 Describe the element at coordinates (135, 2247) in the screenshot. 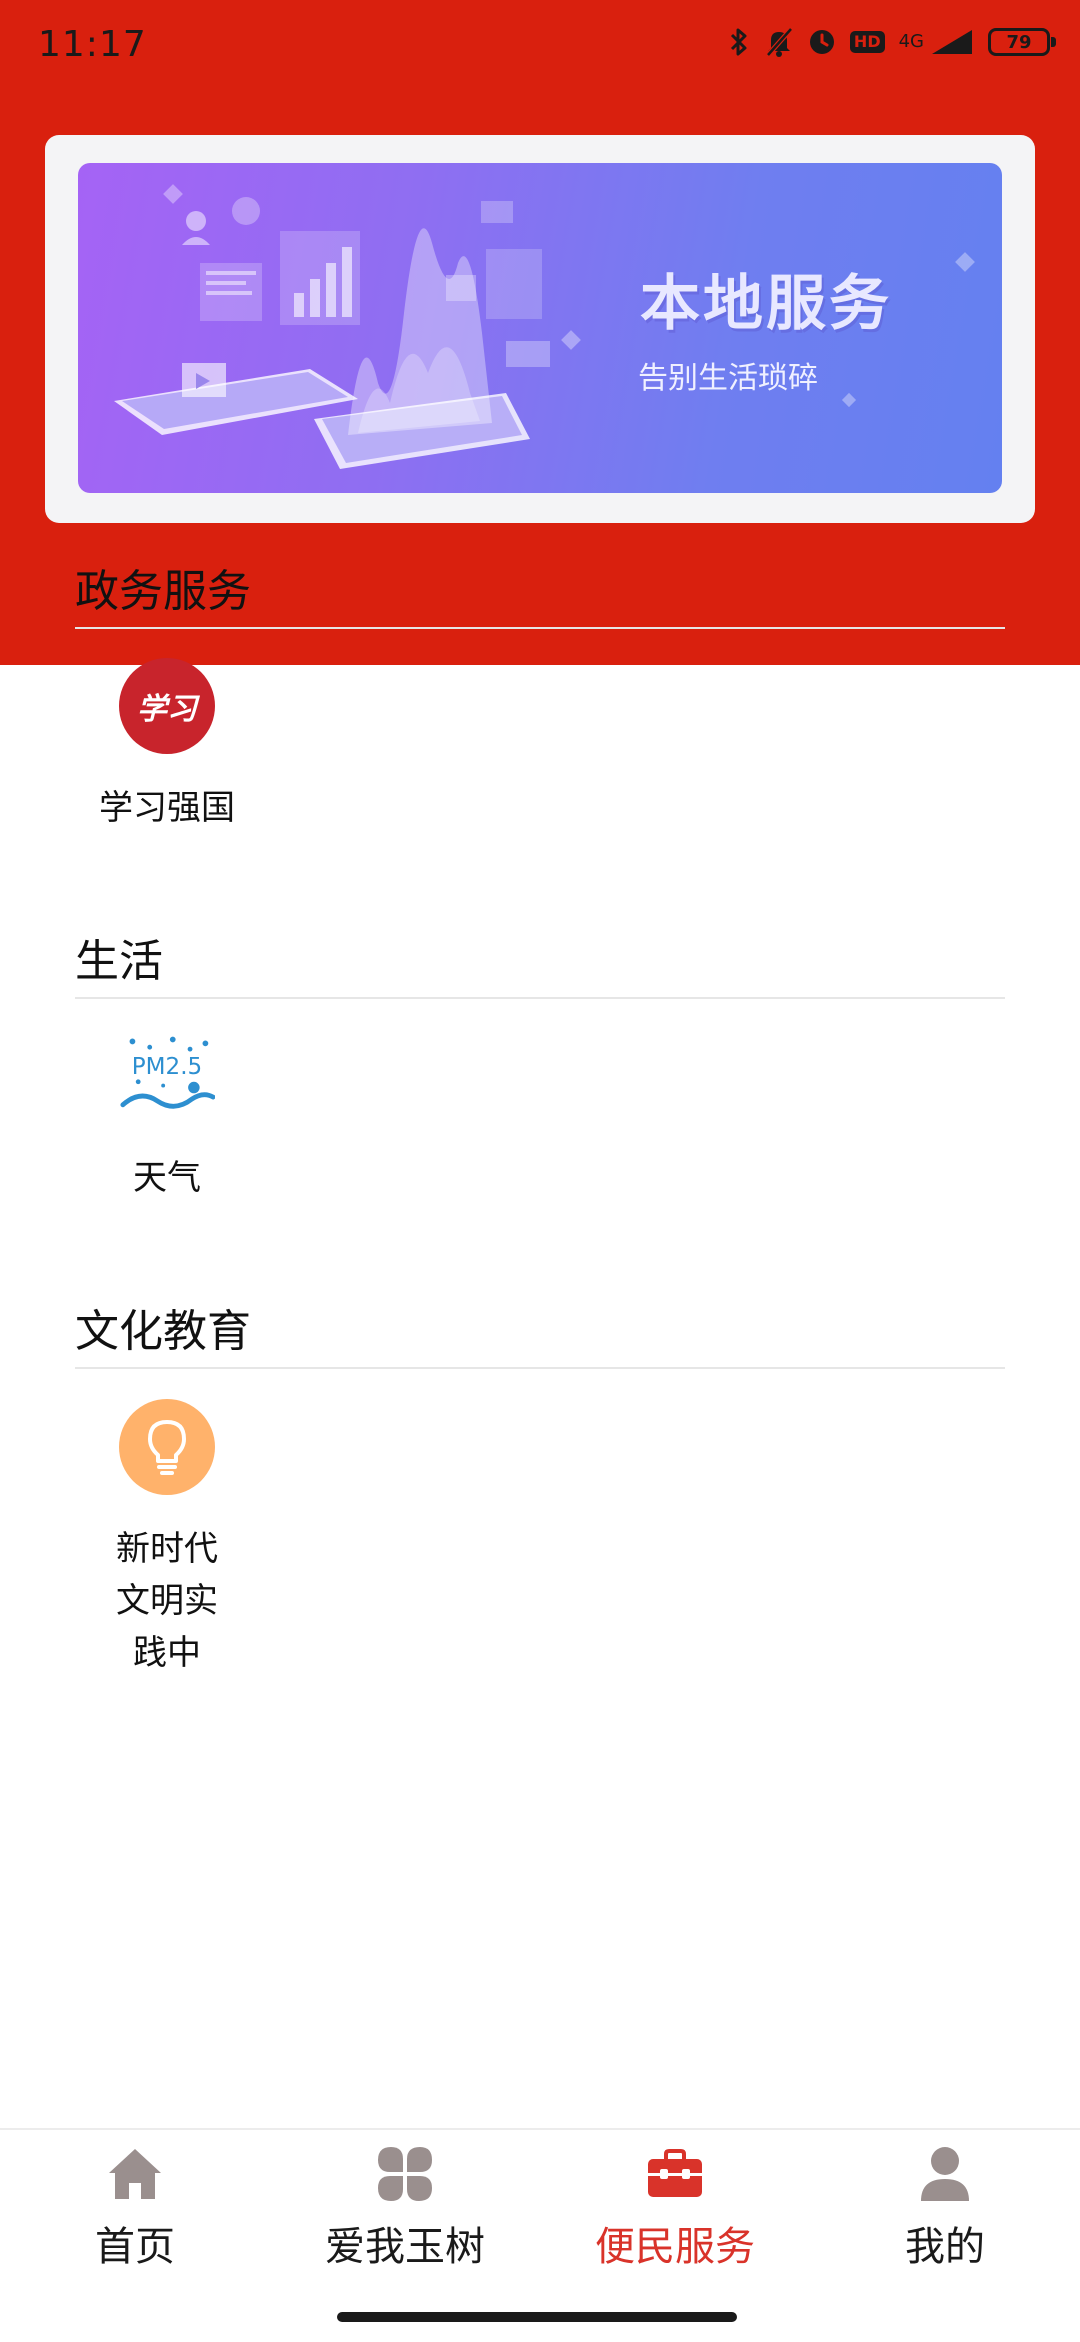

I see `nav-label: 首页` at that location.